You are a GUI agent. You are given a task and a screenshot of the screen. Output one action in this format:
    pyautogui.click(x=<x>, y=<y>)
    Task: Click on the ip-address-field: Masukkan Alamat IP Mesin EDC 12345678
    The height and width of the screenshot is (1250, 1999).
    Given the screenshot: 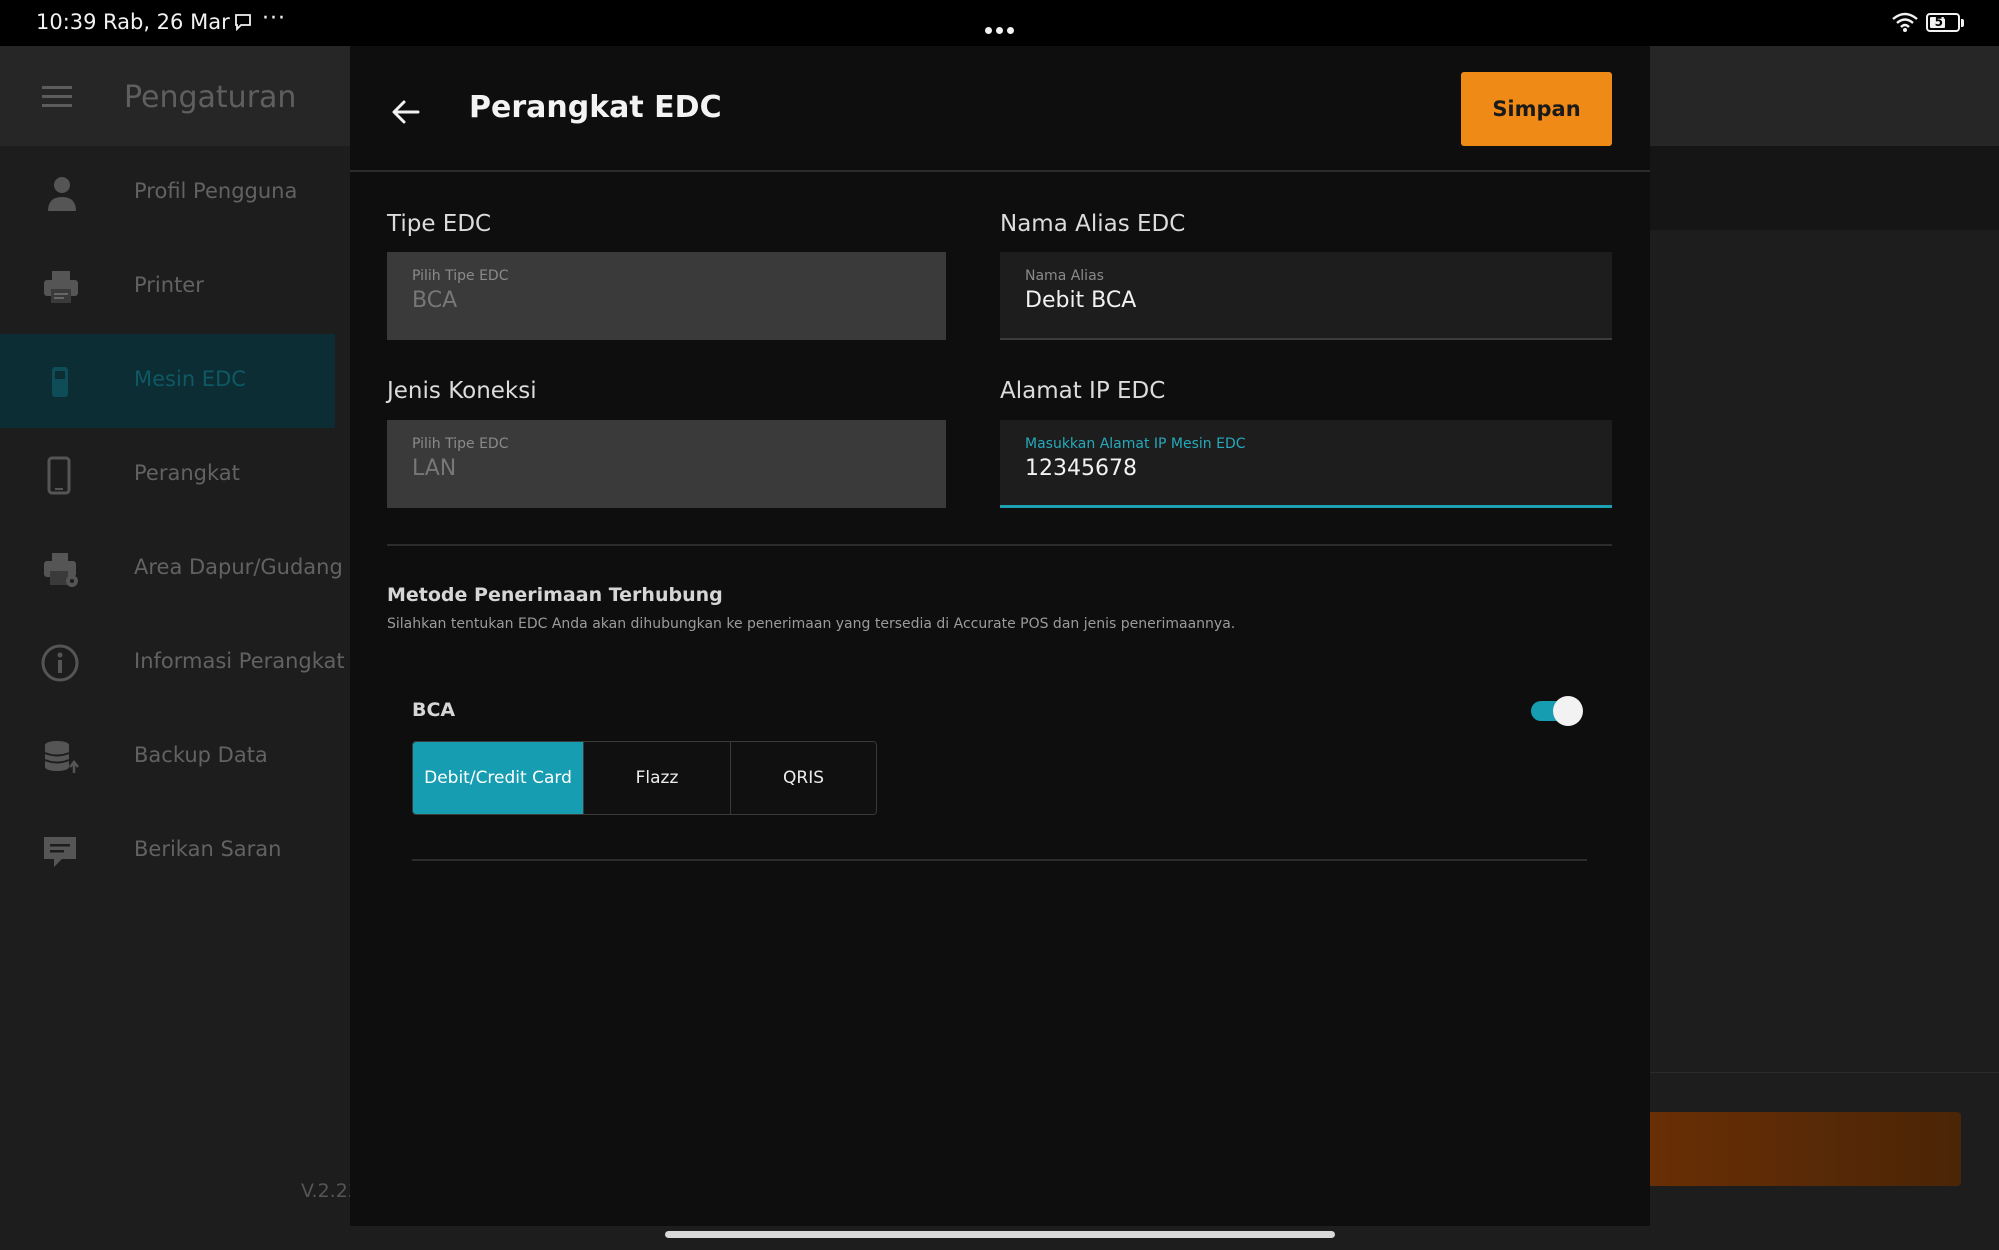 What is the action you would take?
    pyautogui.click(x=1306, y=464)
    